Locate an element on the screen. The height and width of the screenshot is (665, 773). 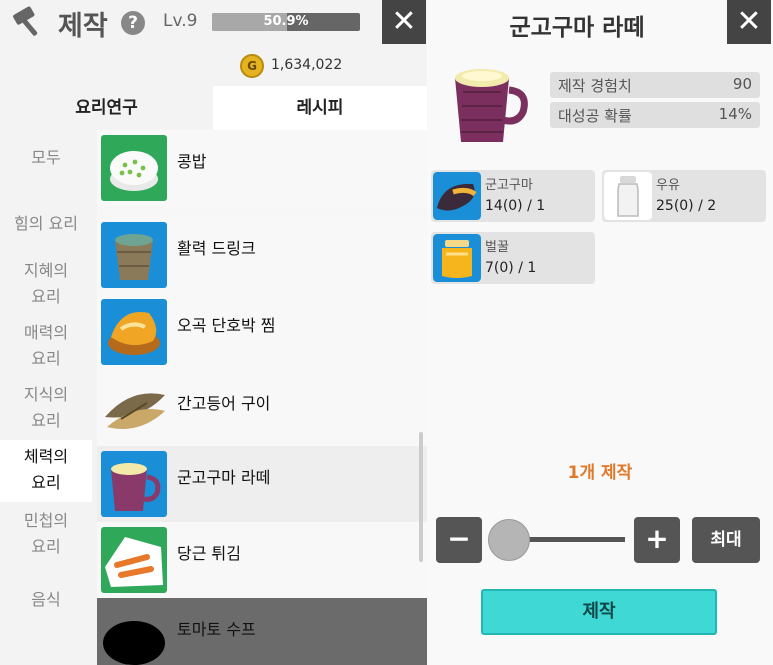
crafting-header: 제작 ? Lv.9 50.9% ✕ is located at coordinates (213, 22).